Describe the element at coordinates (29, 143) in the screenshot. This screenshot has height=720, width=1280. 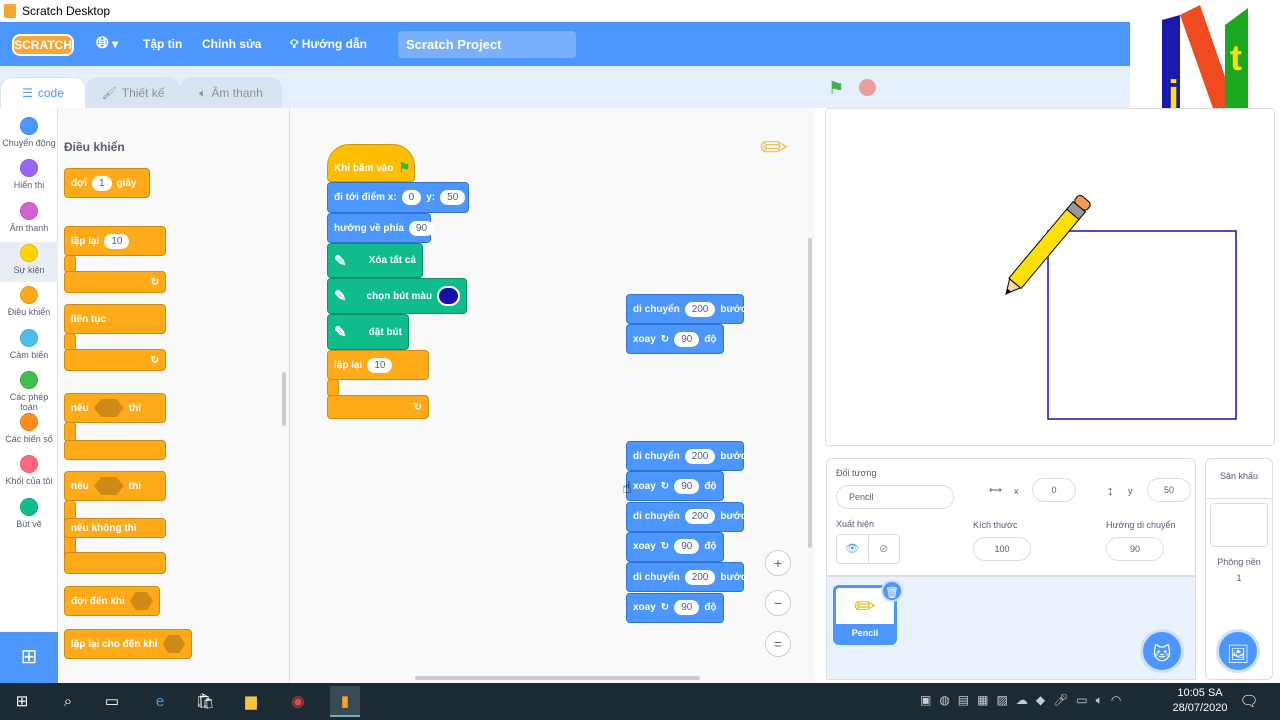
I see `category-label: Chuyển động` at that location.